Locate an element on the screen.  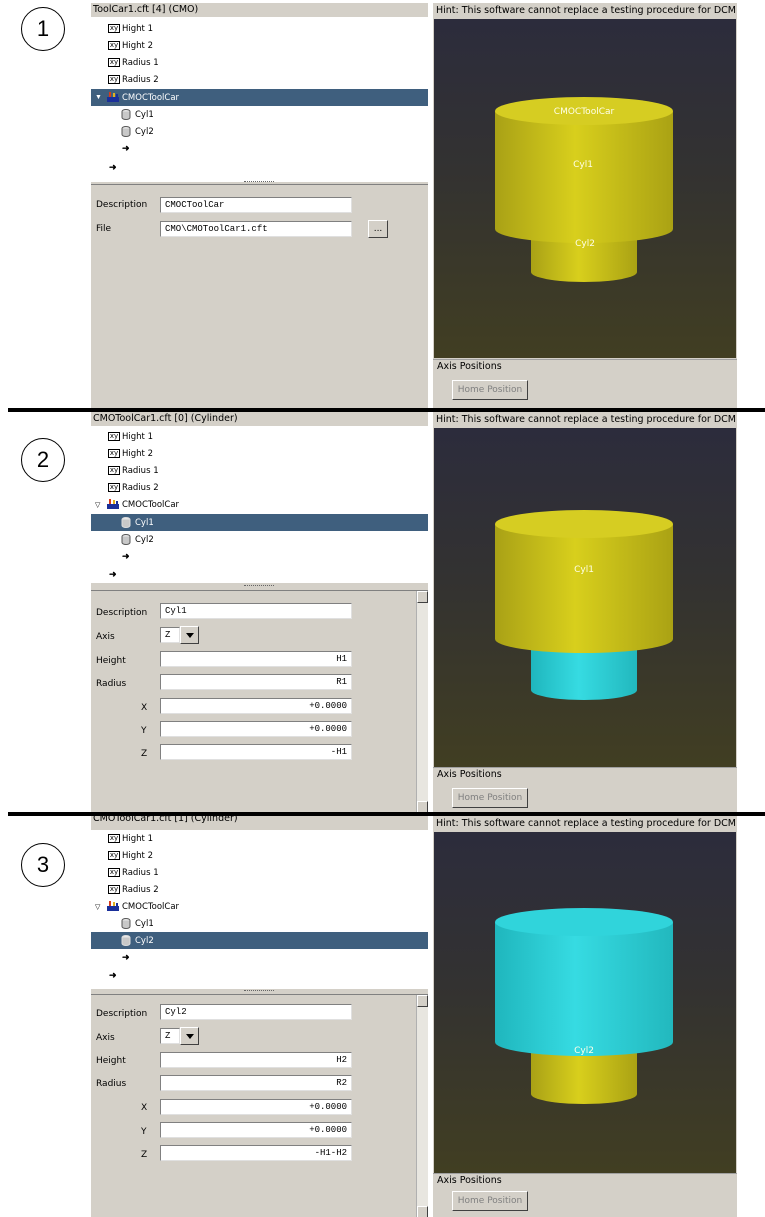
height-field: H1 is located at coordinates (256, 659).